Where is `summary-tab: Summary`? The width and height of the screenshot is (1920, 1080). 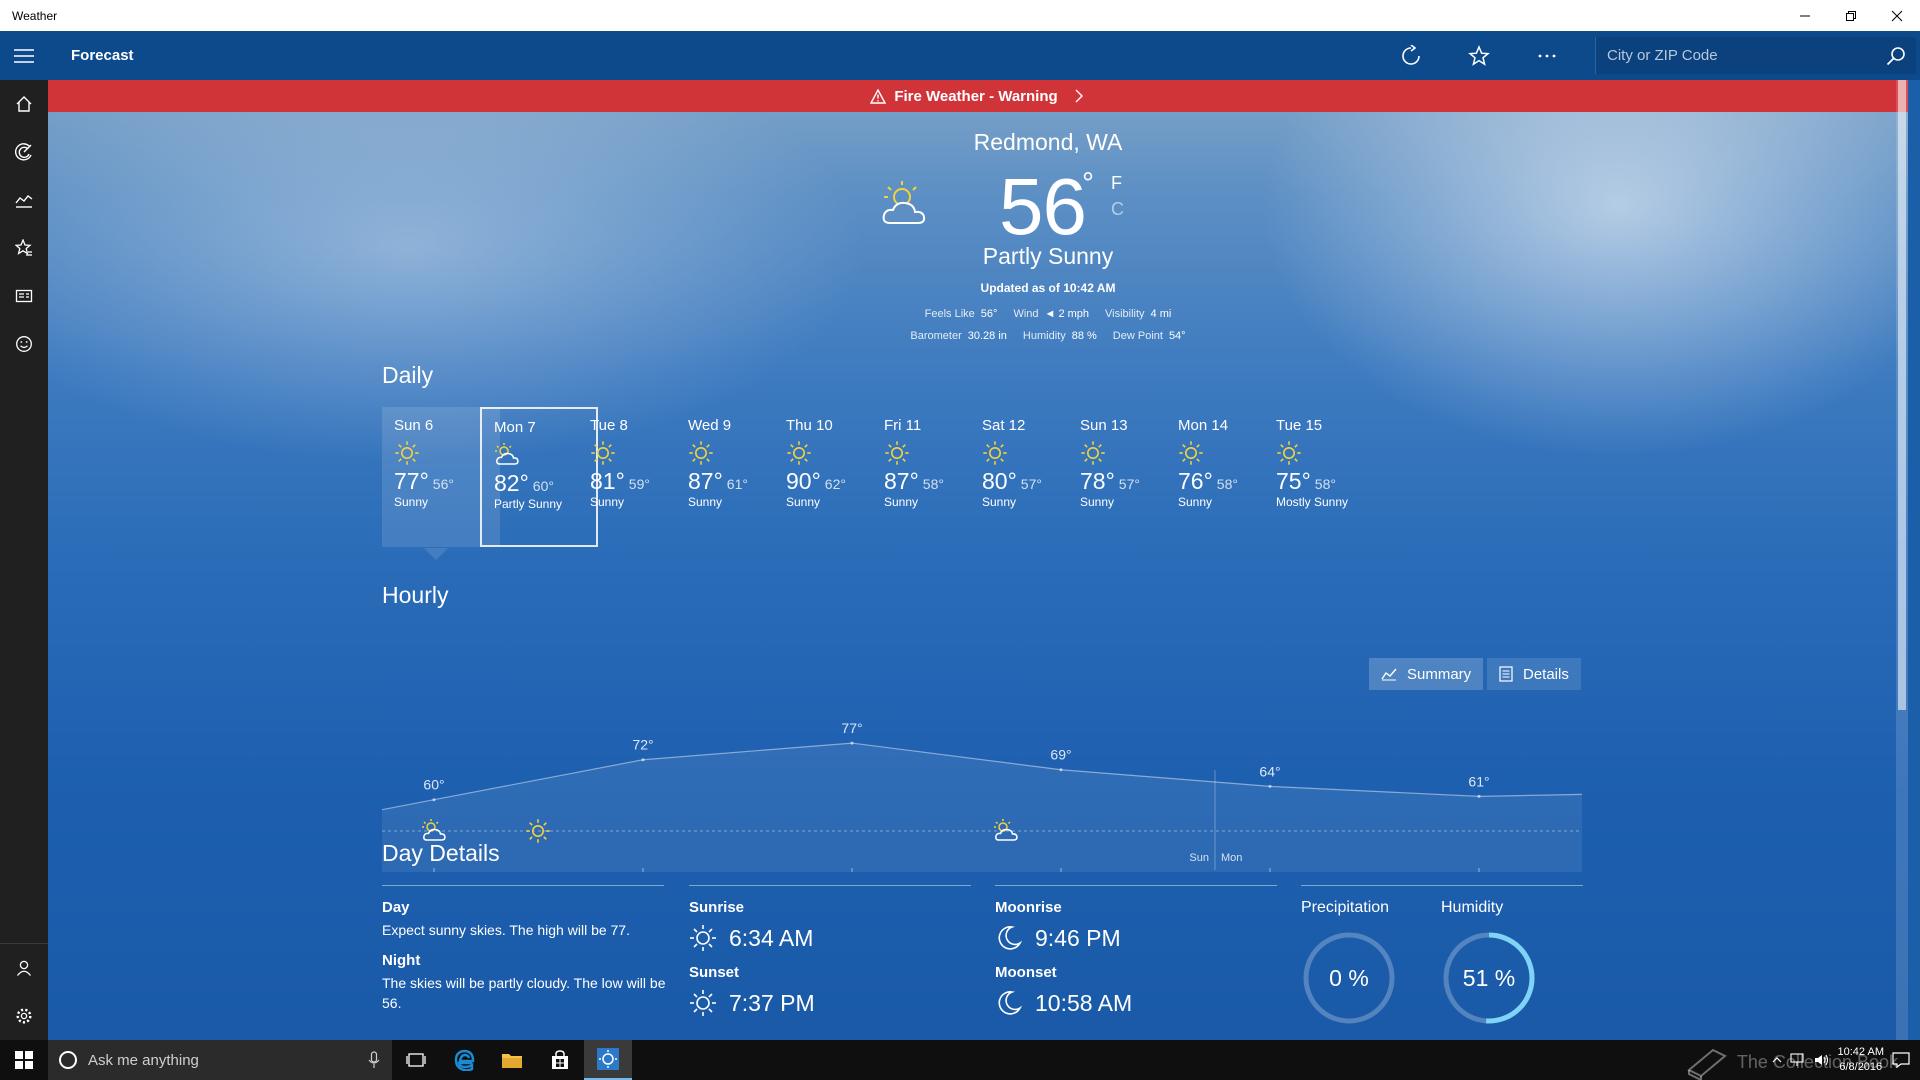 summary-tab: Summary is located at coordinates (1426, 674).